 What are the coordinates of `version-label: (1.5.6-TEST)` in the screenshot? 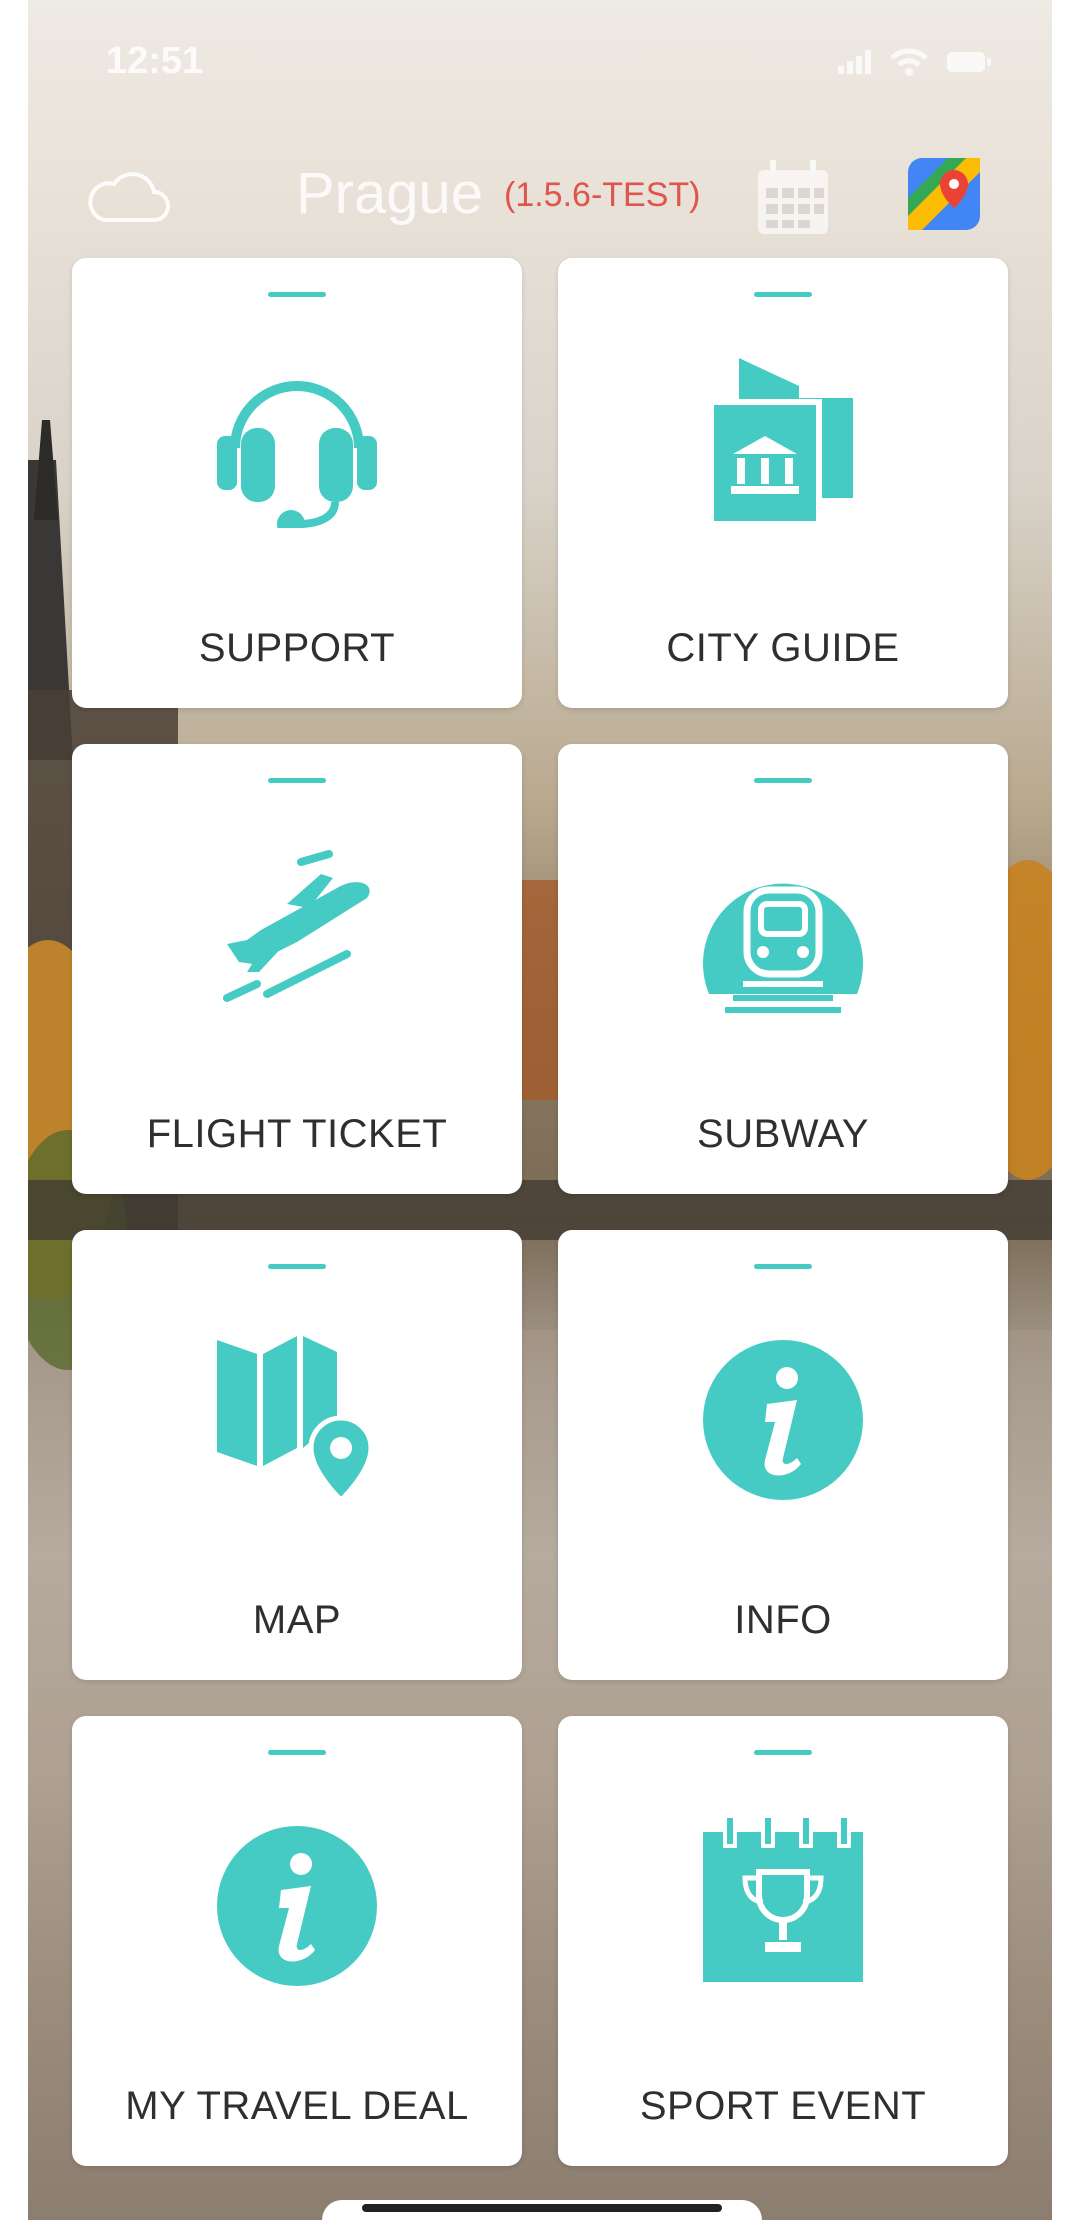 It's located at (602, 195).